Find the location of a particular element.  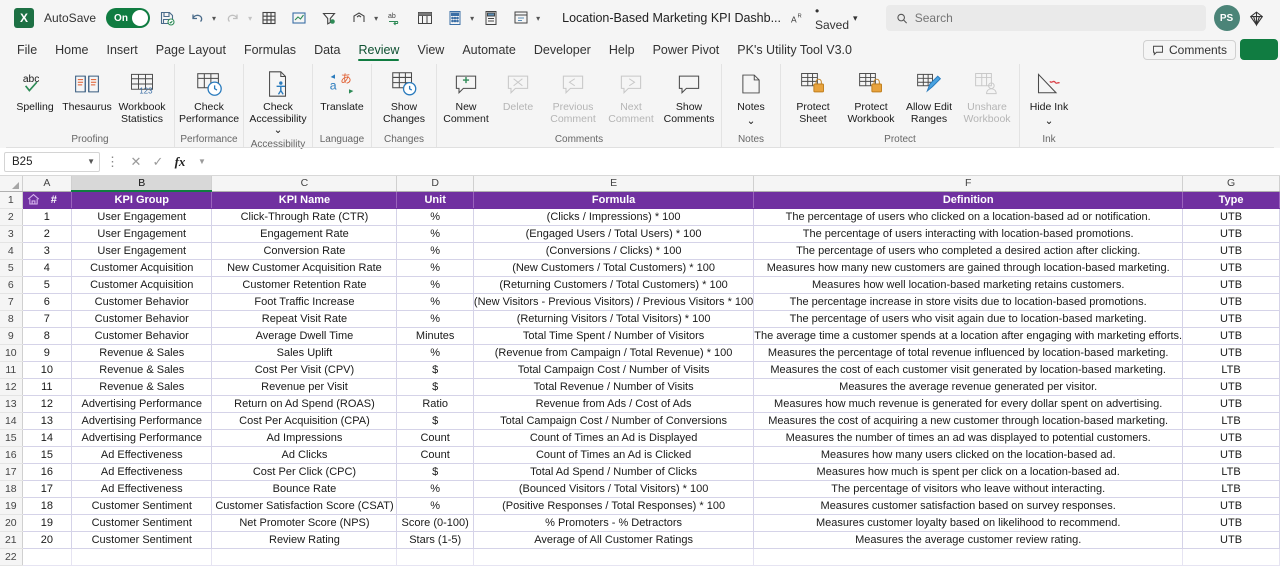

cell-b2: User Engagement is located at coordinates (142, 217).